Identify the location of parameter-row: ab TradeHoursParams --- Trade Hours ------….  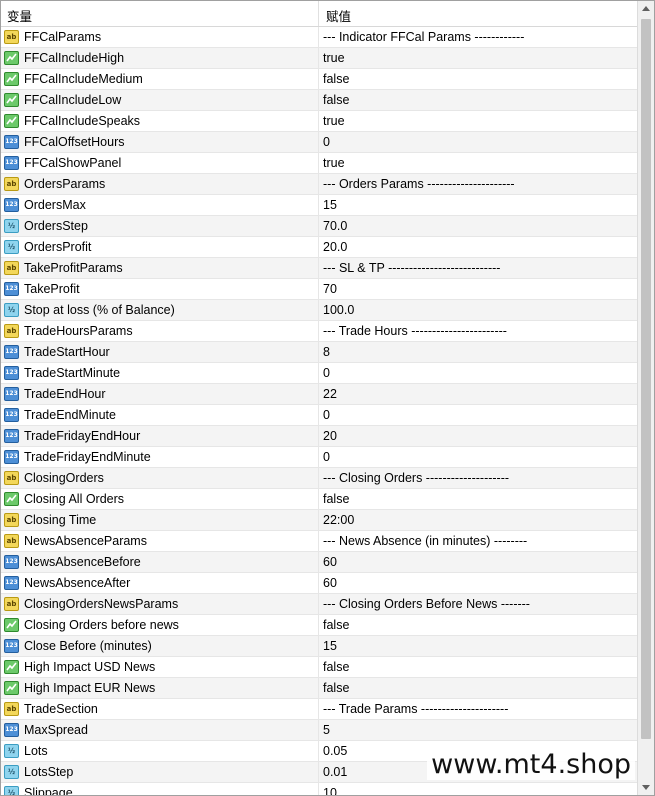
(319, 331).